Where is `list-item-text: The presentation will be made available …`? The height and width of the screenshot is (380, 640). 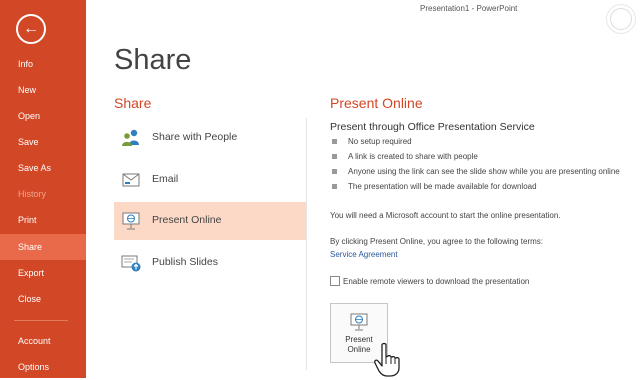
list-item-text: The presentation will be made available … is located at coordinates (442, 186).